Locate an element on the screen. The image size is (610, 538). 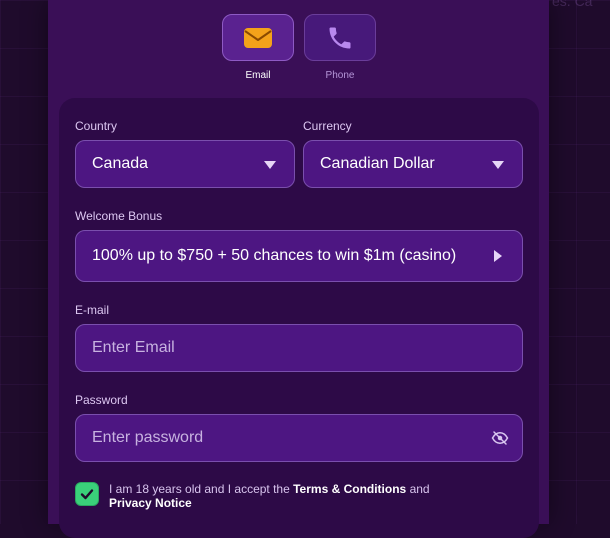
currency-select: Canadian Dollar is located at coordinates (413, 164).